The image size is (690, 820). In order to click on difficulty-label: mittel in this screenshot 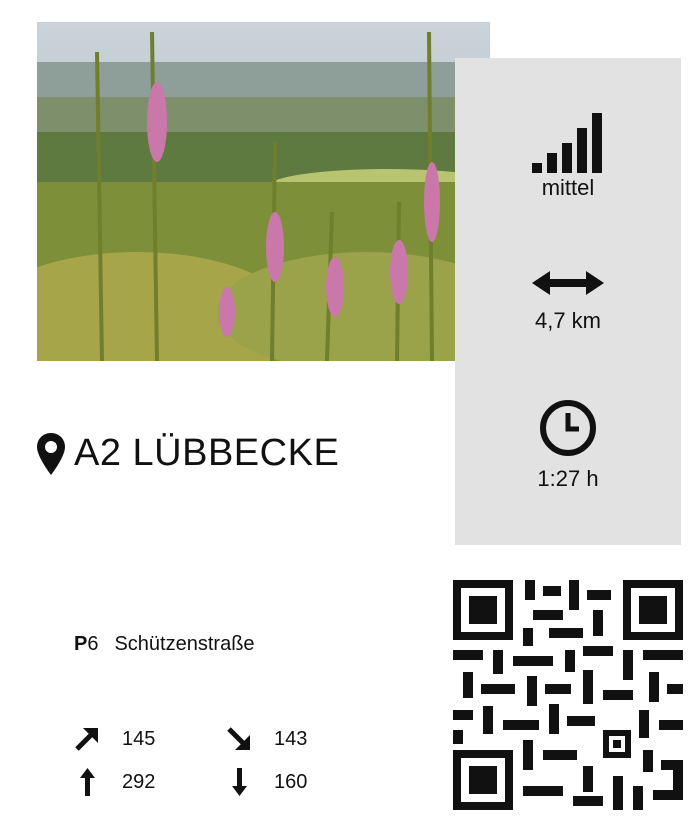, I will do `click(568, 187)`.